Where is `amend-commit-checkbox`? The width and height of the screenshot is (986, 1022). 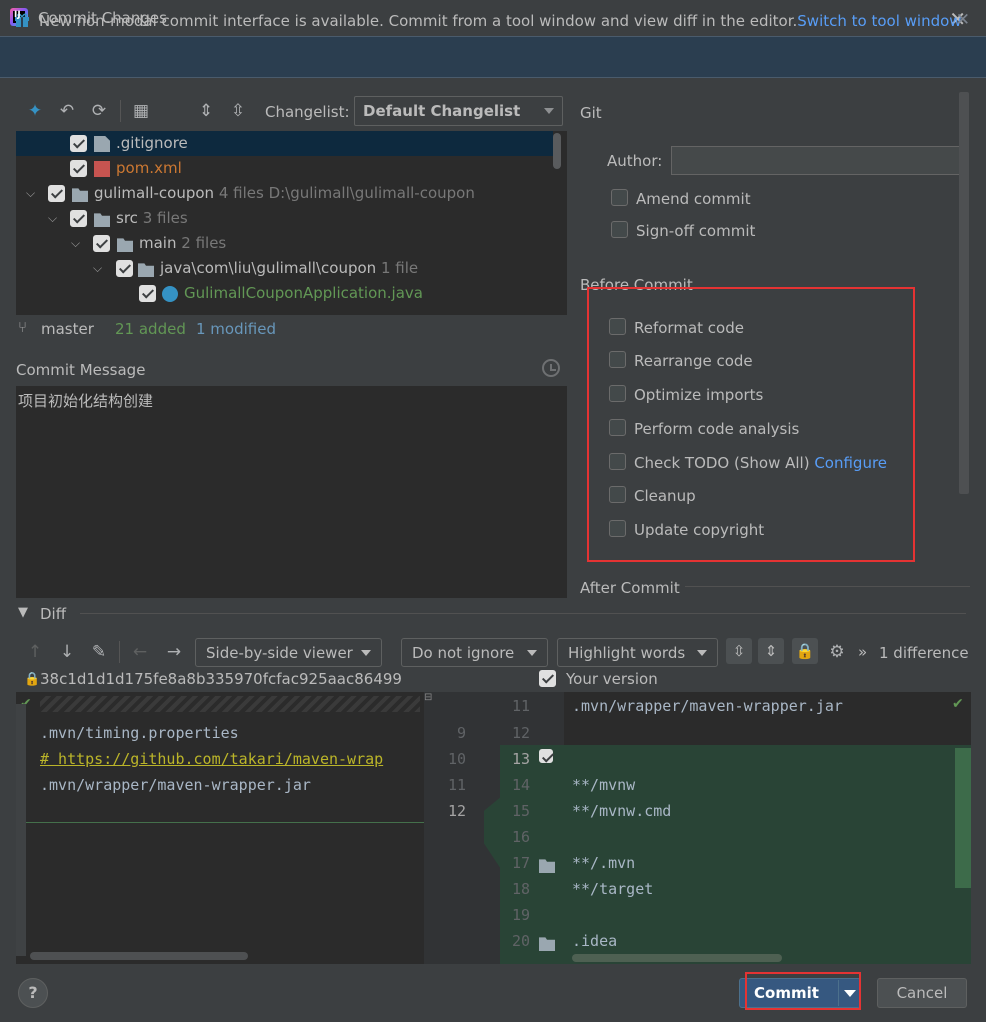 amend-commit-checkbox is located at coordinates (619, 197).